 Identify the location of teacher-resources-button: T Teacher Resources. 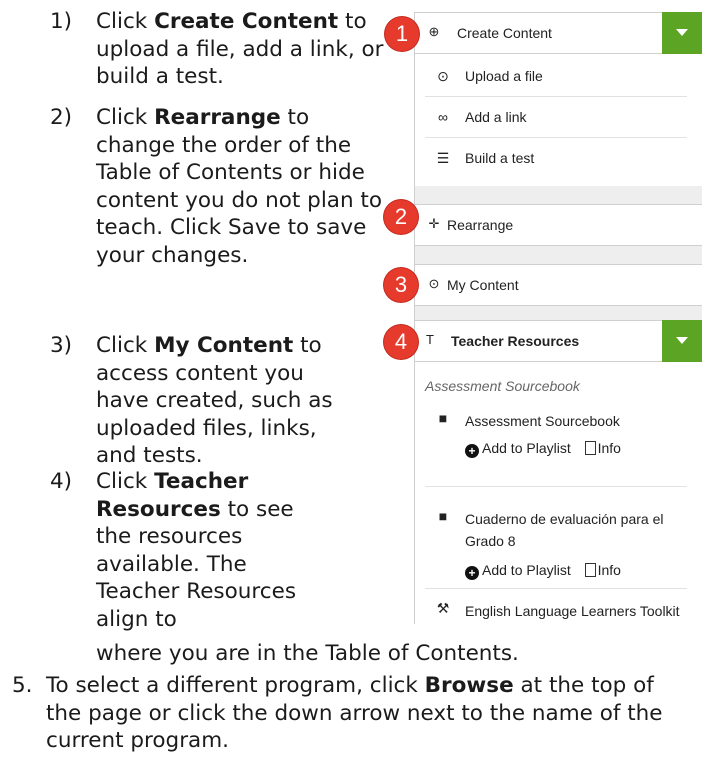
(558, 341).